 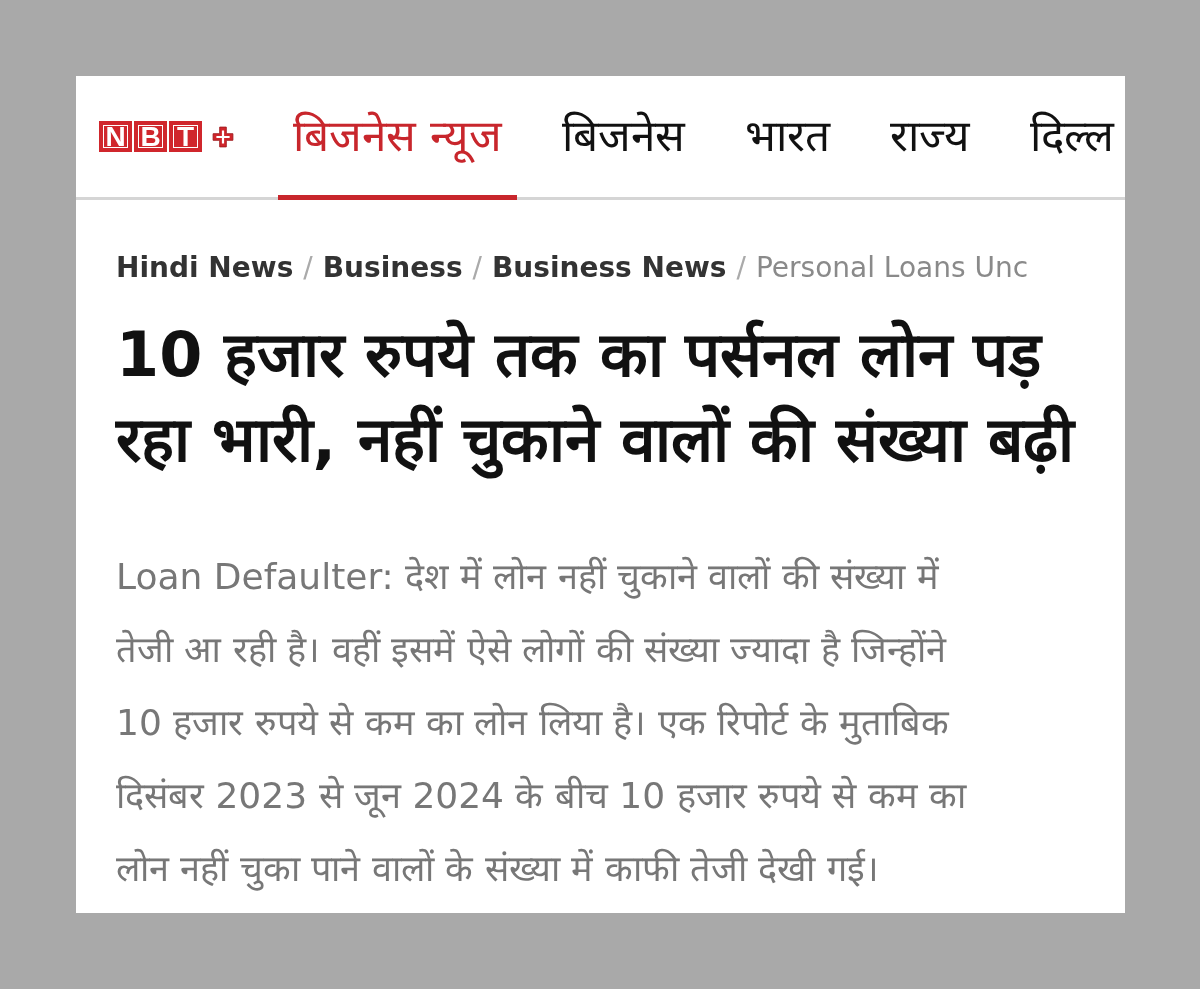 What do you see at coordinates (787, 138) in the screenshot?
I see `nav-tab: भारत` at bounding box center [787, 138].